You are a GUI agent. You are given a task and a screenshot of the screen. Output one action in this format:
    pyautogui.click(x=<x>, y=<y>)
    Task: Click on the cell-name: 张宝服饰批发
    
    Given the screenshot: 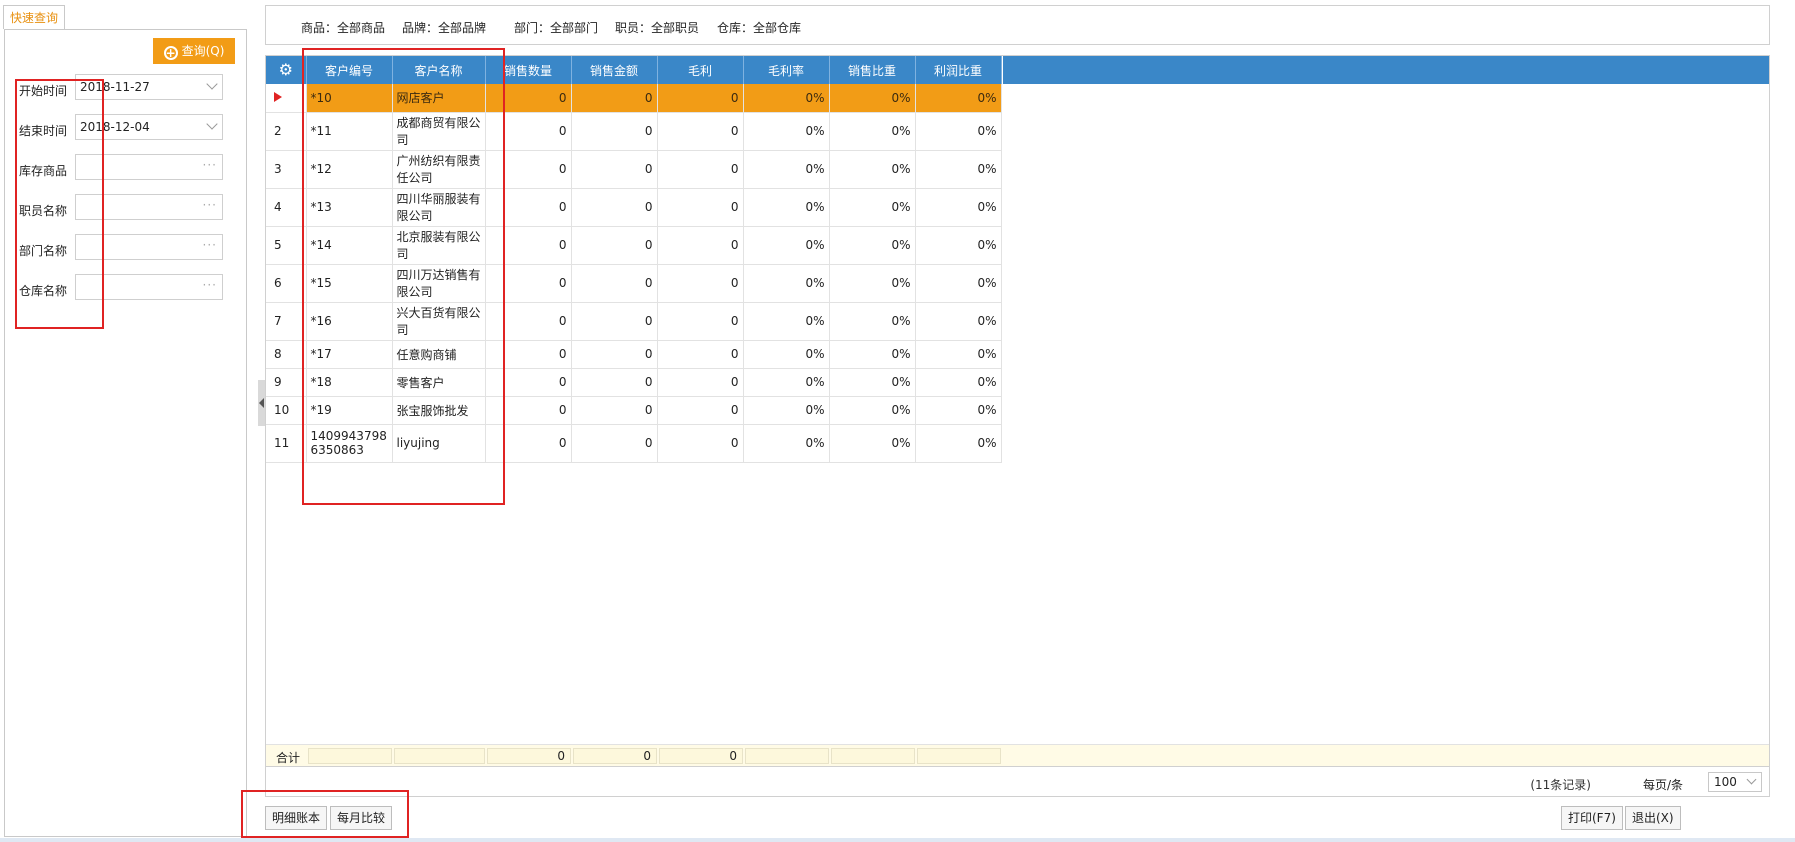 What is the action you would take?
    pyautogui.click(x=439, y=410)
    